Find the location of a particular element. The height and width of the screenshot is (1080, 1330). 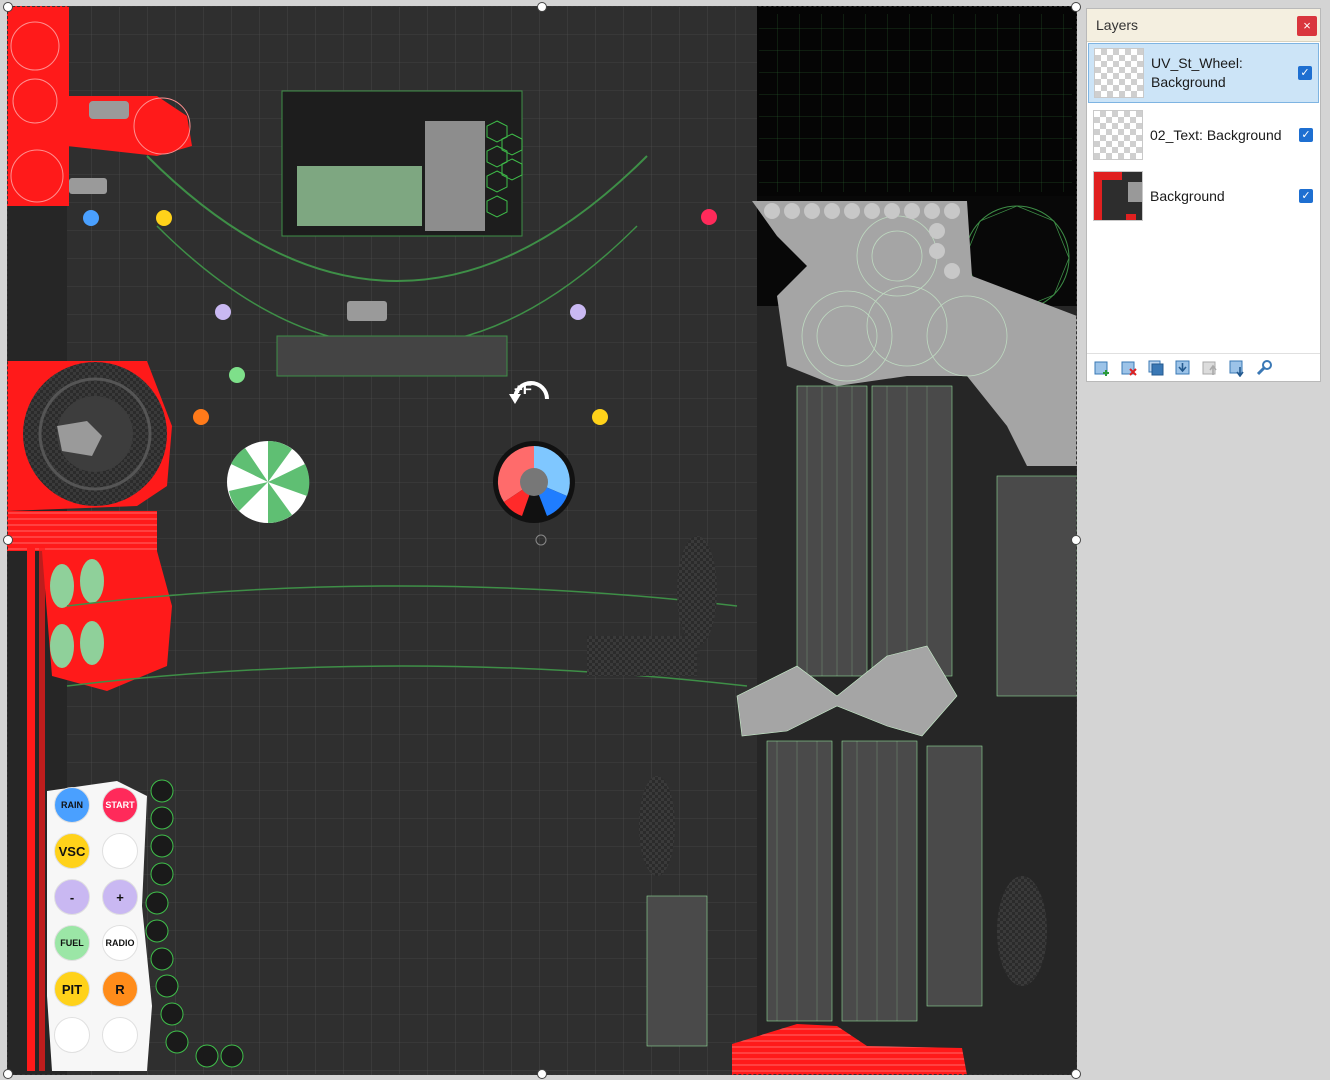

steering-button-1: RAIN is located at coordinates (72, 805).